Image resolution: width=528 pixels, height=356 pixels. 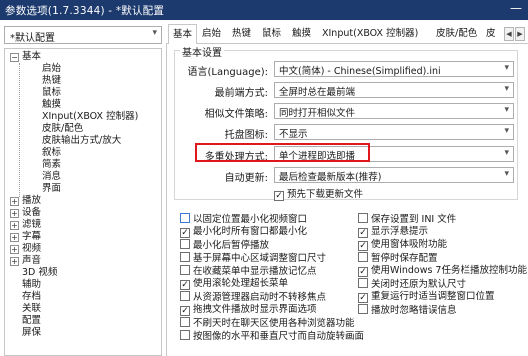 What do you see at coordinates (51, 81) in the screenshot?
I see `tree-item-hotkeys: 热键` at bounding box center [51, 81].